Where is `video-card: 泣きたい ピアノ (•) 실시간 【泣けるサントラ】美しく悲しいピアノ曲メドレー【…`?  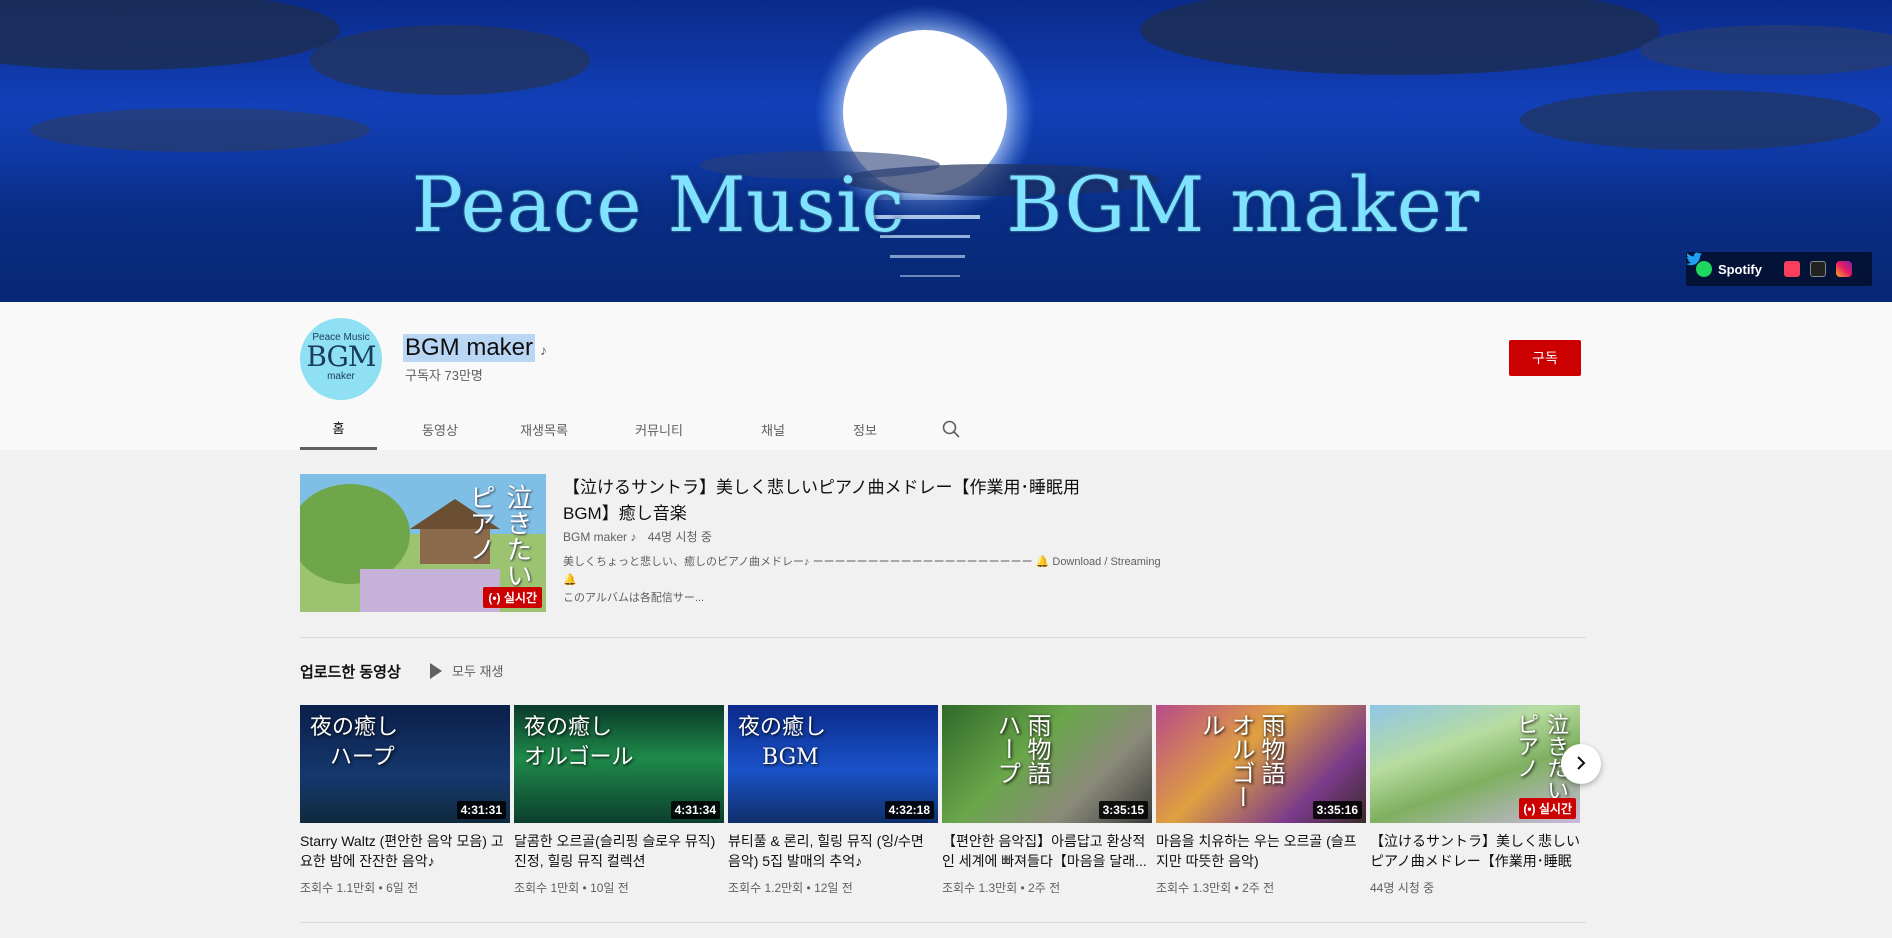
video-card: 泣きたい ピアノ (•) 실시간 【泣けるサントラ】美しく悲しいピアノ曲メドレー【… is located at coordinates (1475, 800).